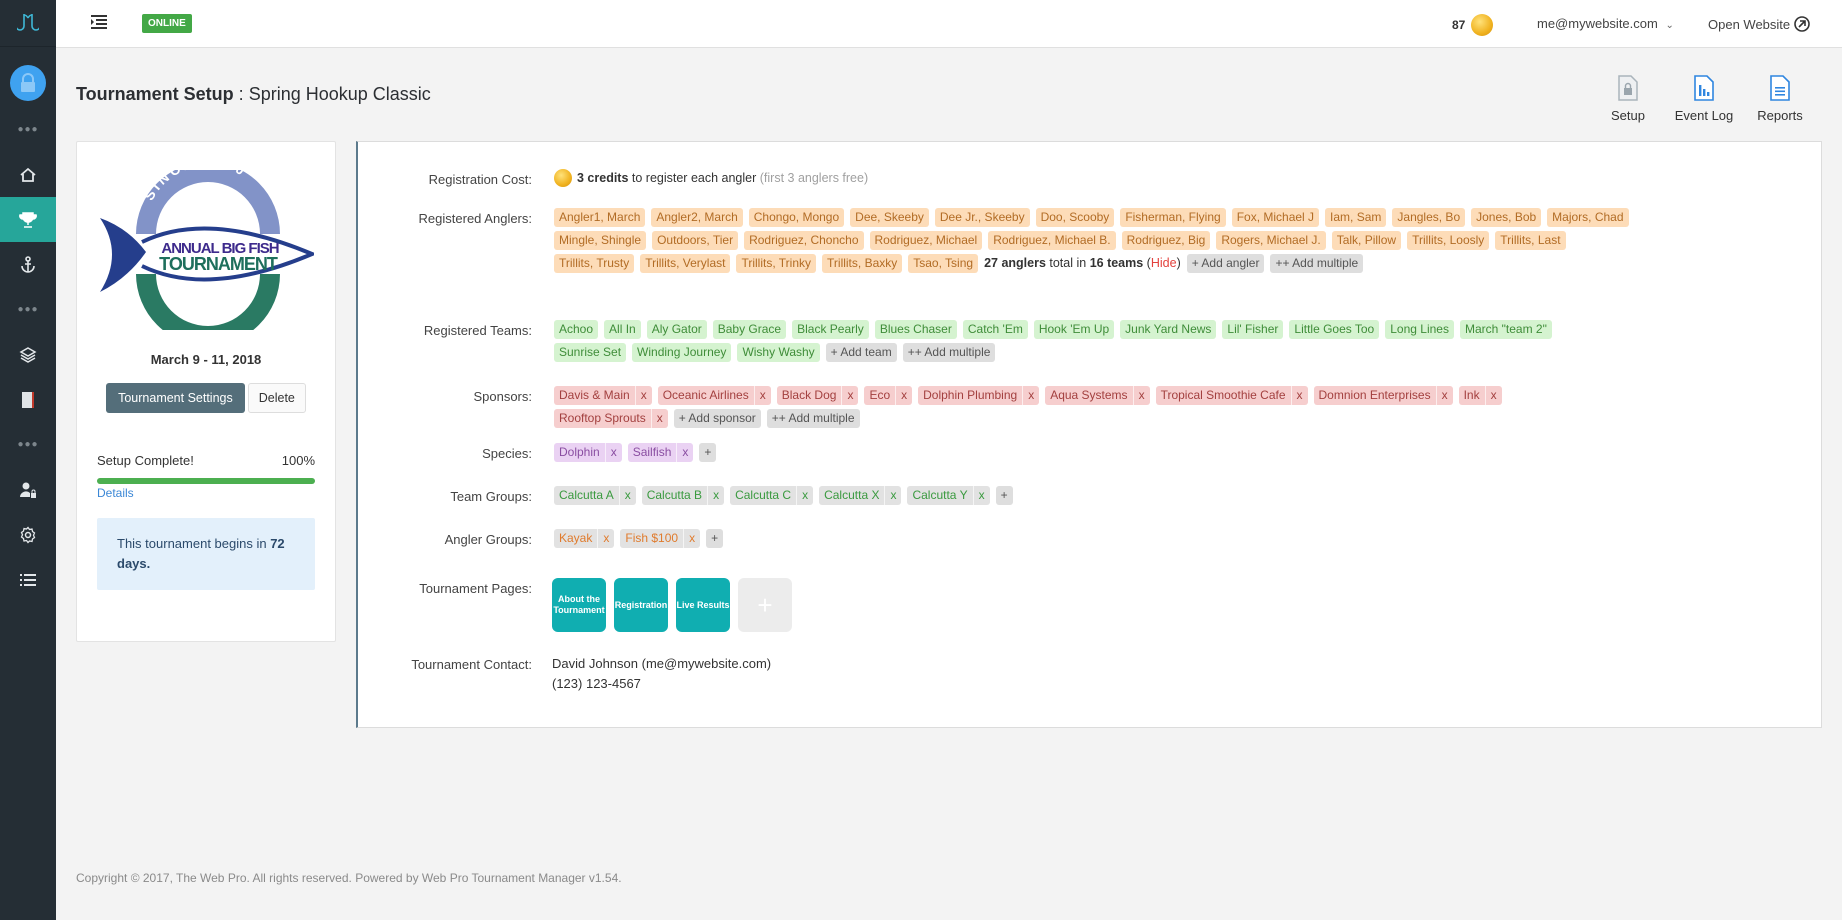 The height and width of the screenshot is (920, 1842). What do you see at coordinates (1317, 263) in the screenshot?
I see `anglers-add-multiple-button: ++ Add multiple` at bounding box center [1317, 263].